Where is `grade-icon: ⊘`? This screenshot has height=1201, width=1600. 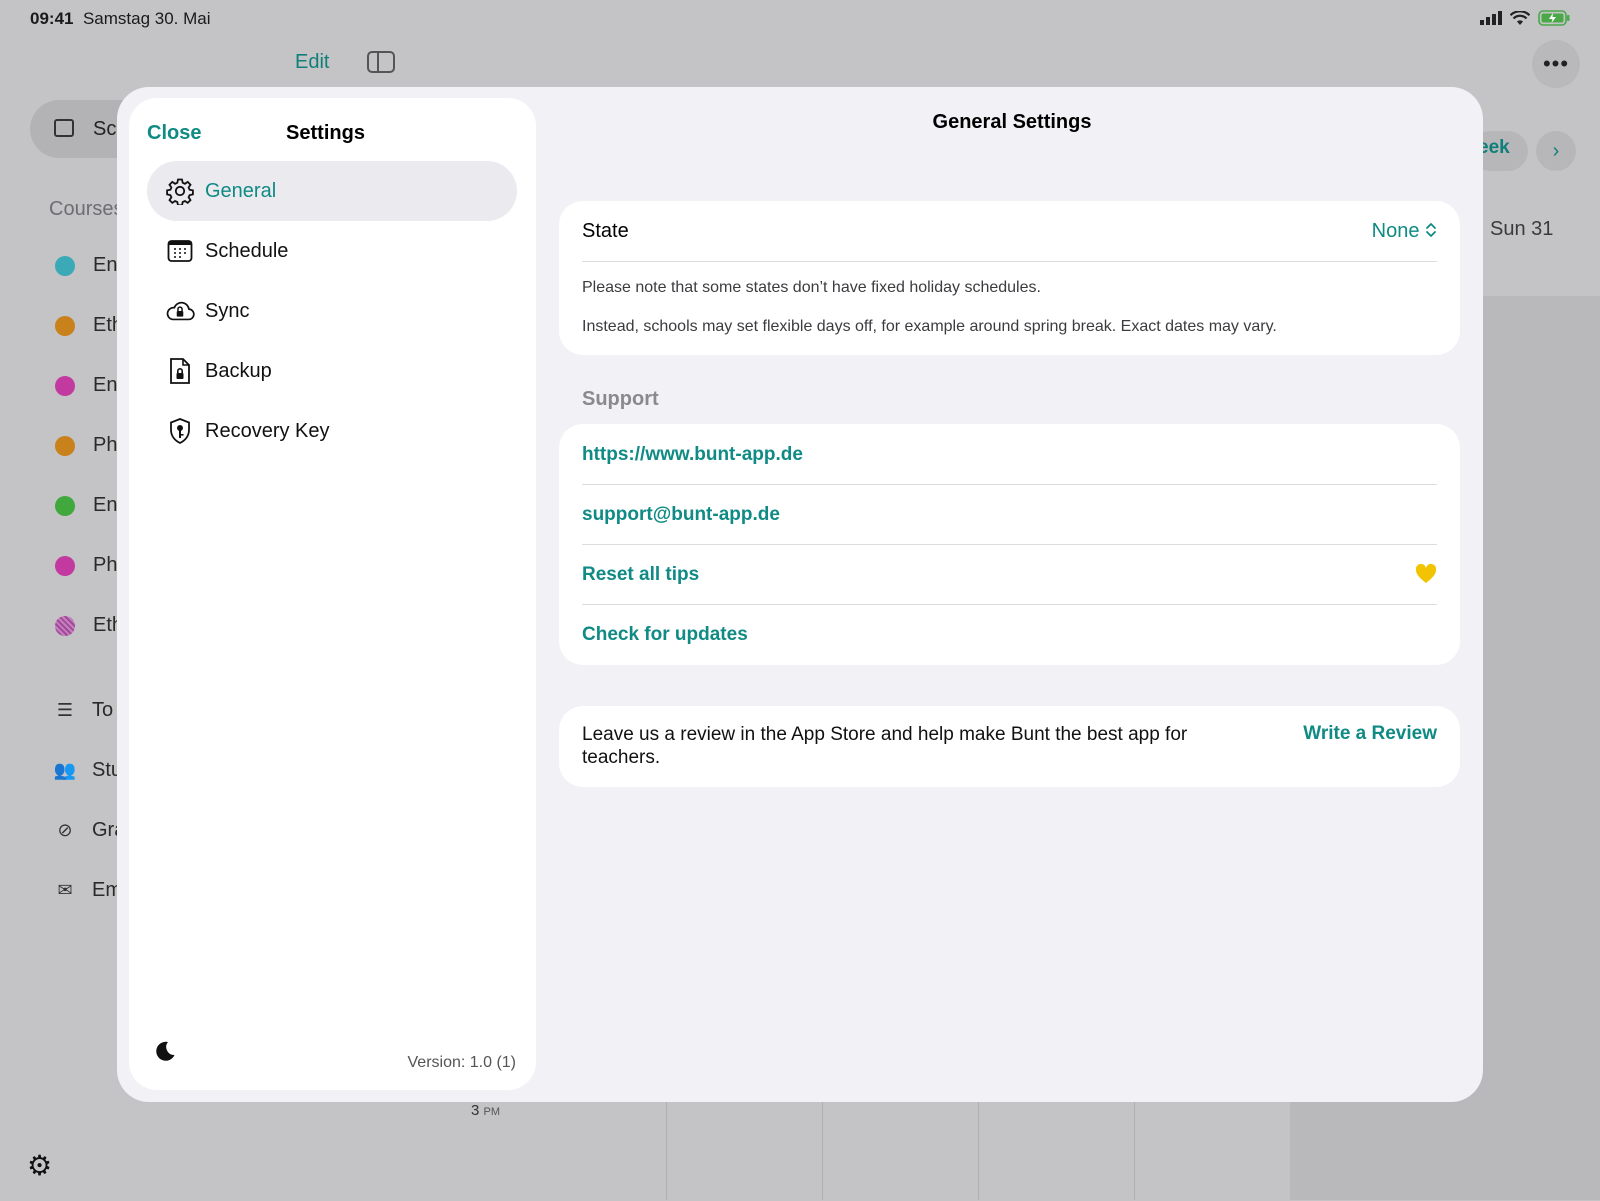 grade-icon: ⊘ is located at coordinates (65, 830).